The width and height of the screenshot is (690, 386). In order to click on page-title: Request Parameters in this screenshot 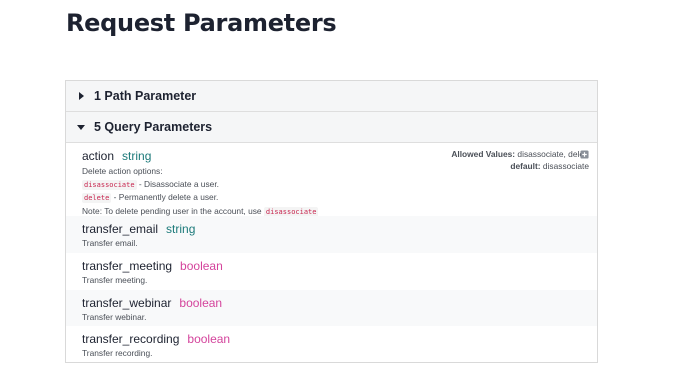, I will do `click(201, 23)`.